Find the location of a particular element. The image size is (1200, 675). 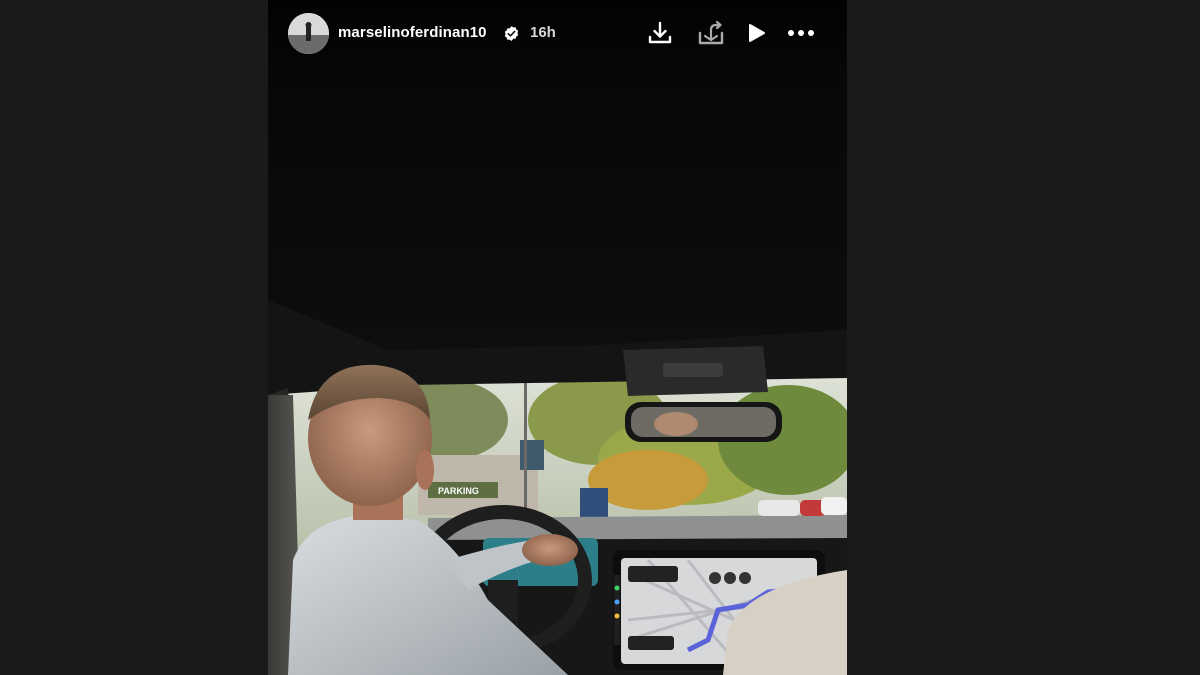

more-options-icon is located at coordinates (801, 33).